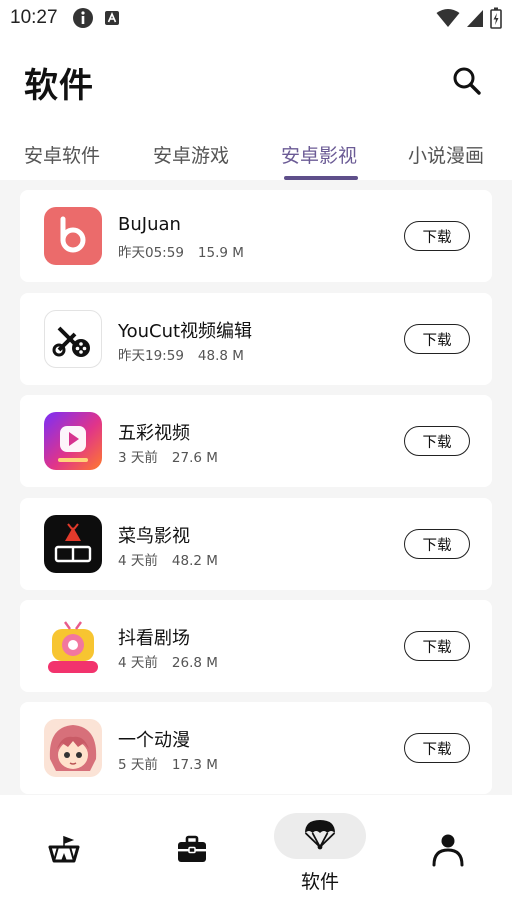 The width and height of the screenshot is (512, 910). Describe the element at coordinates (73, 646) in the screenshot. I see `doukan-theater-icon` at that location.